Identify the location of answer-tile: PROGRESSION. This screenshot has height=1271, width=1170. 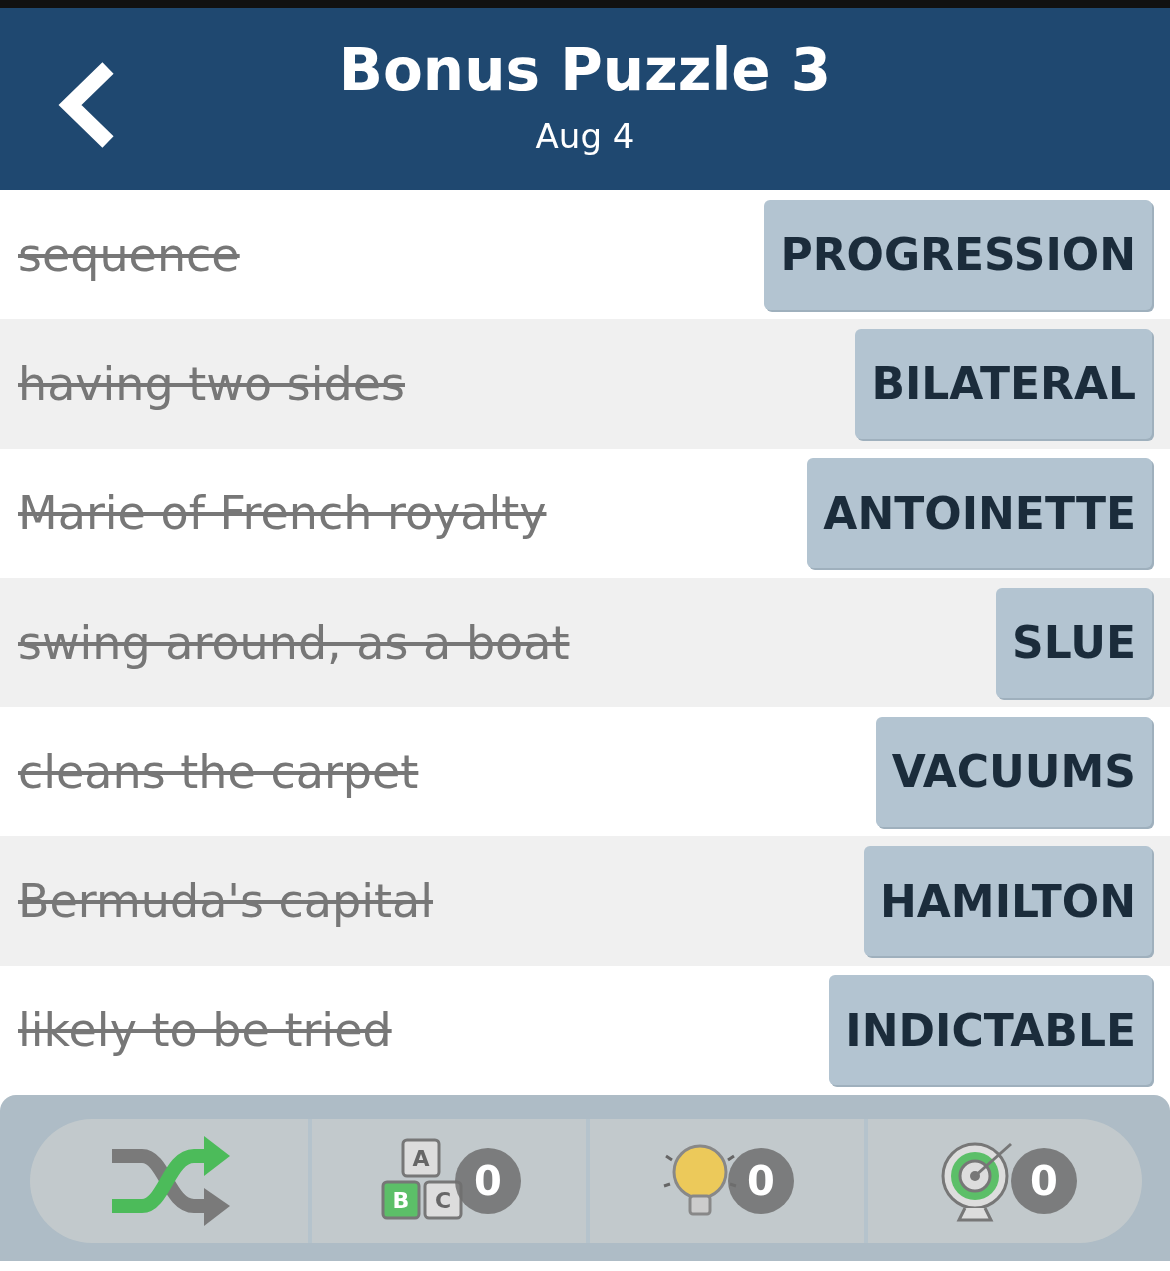
(958, 254).